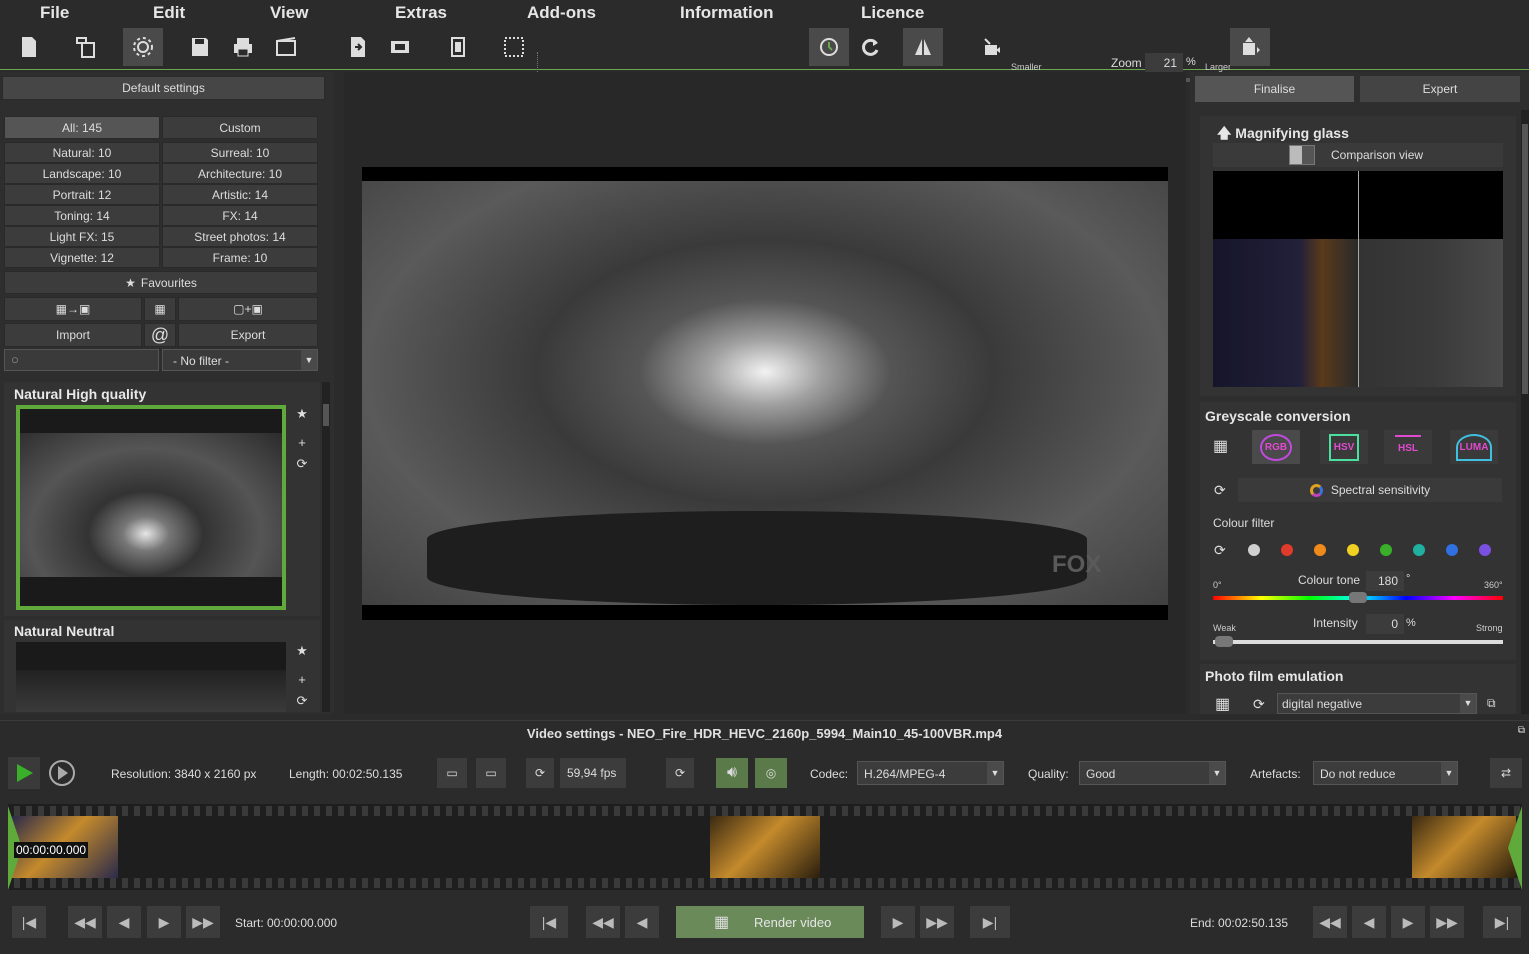 Image resolution: width=1529 pixels, height=954 pixels. I want to click on presets-icon, so click(143, 47).